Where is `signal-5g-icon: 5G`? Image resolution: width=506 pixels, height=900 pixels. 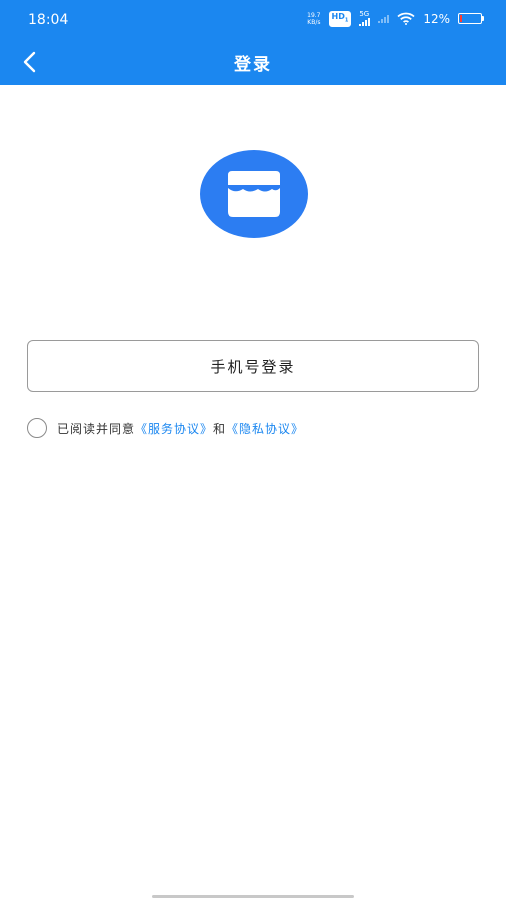 signal-5g-icon: 5G is located at coordinates (365, 18).